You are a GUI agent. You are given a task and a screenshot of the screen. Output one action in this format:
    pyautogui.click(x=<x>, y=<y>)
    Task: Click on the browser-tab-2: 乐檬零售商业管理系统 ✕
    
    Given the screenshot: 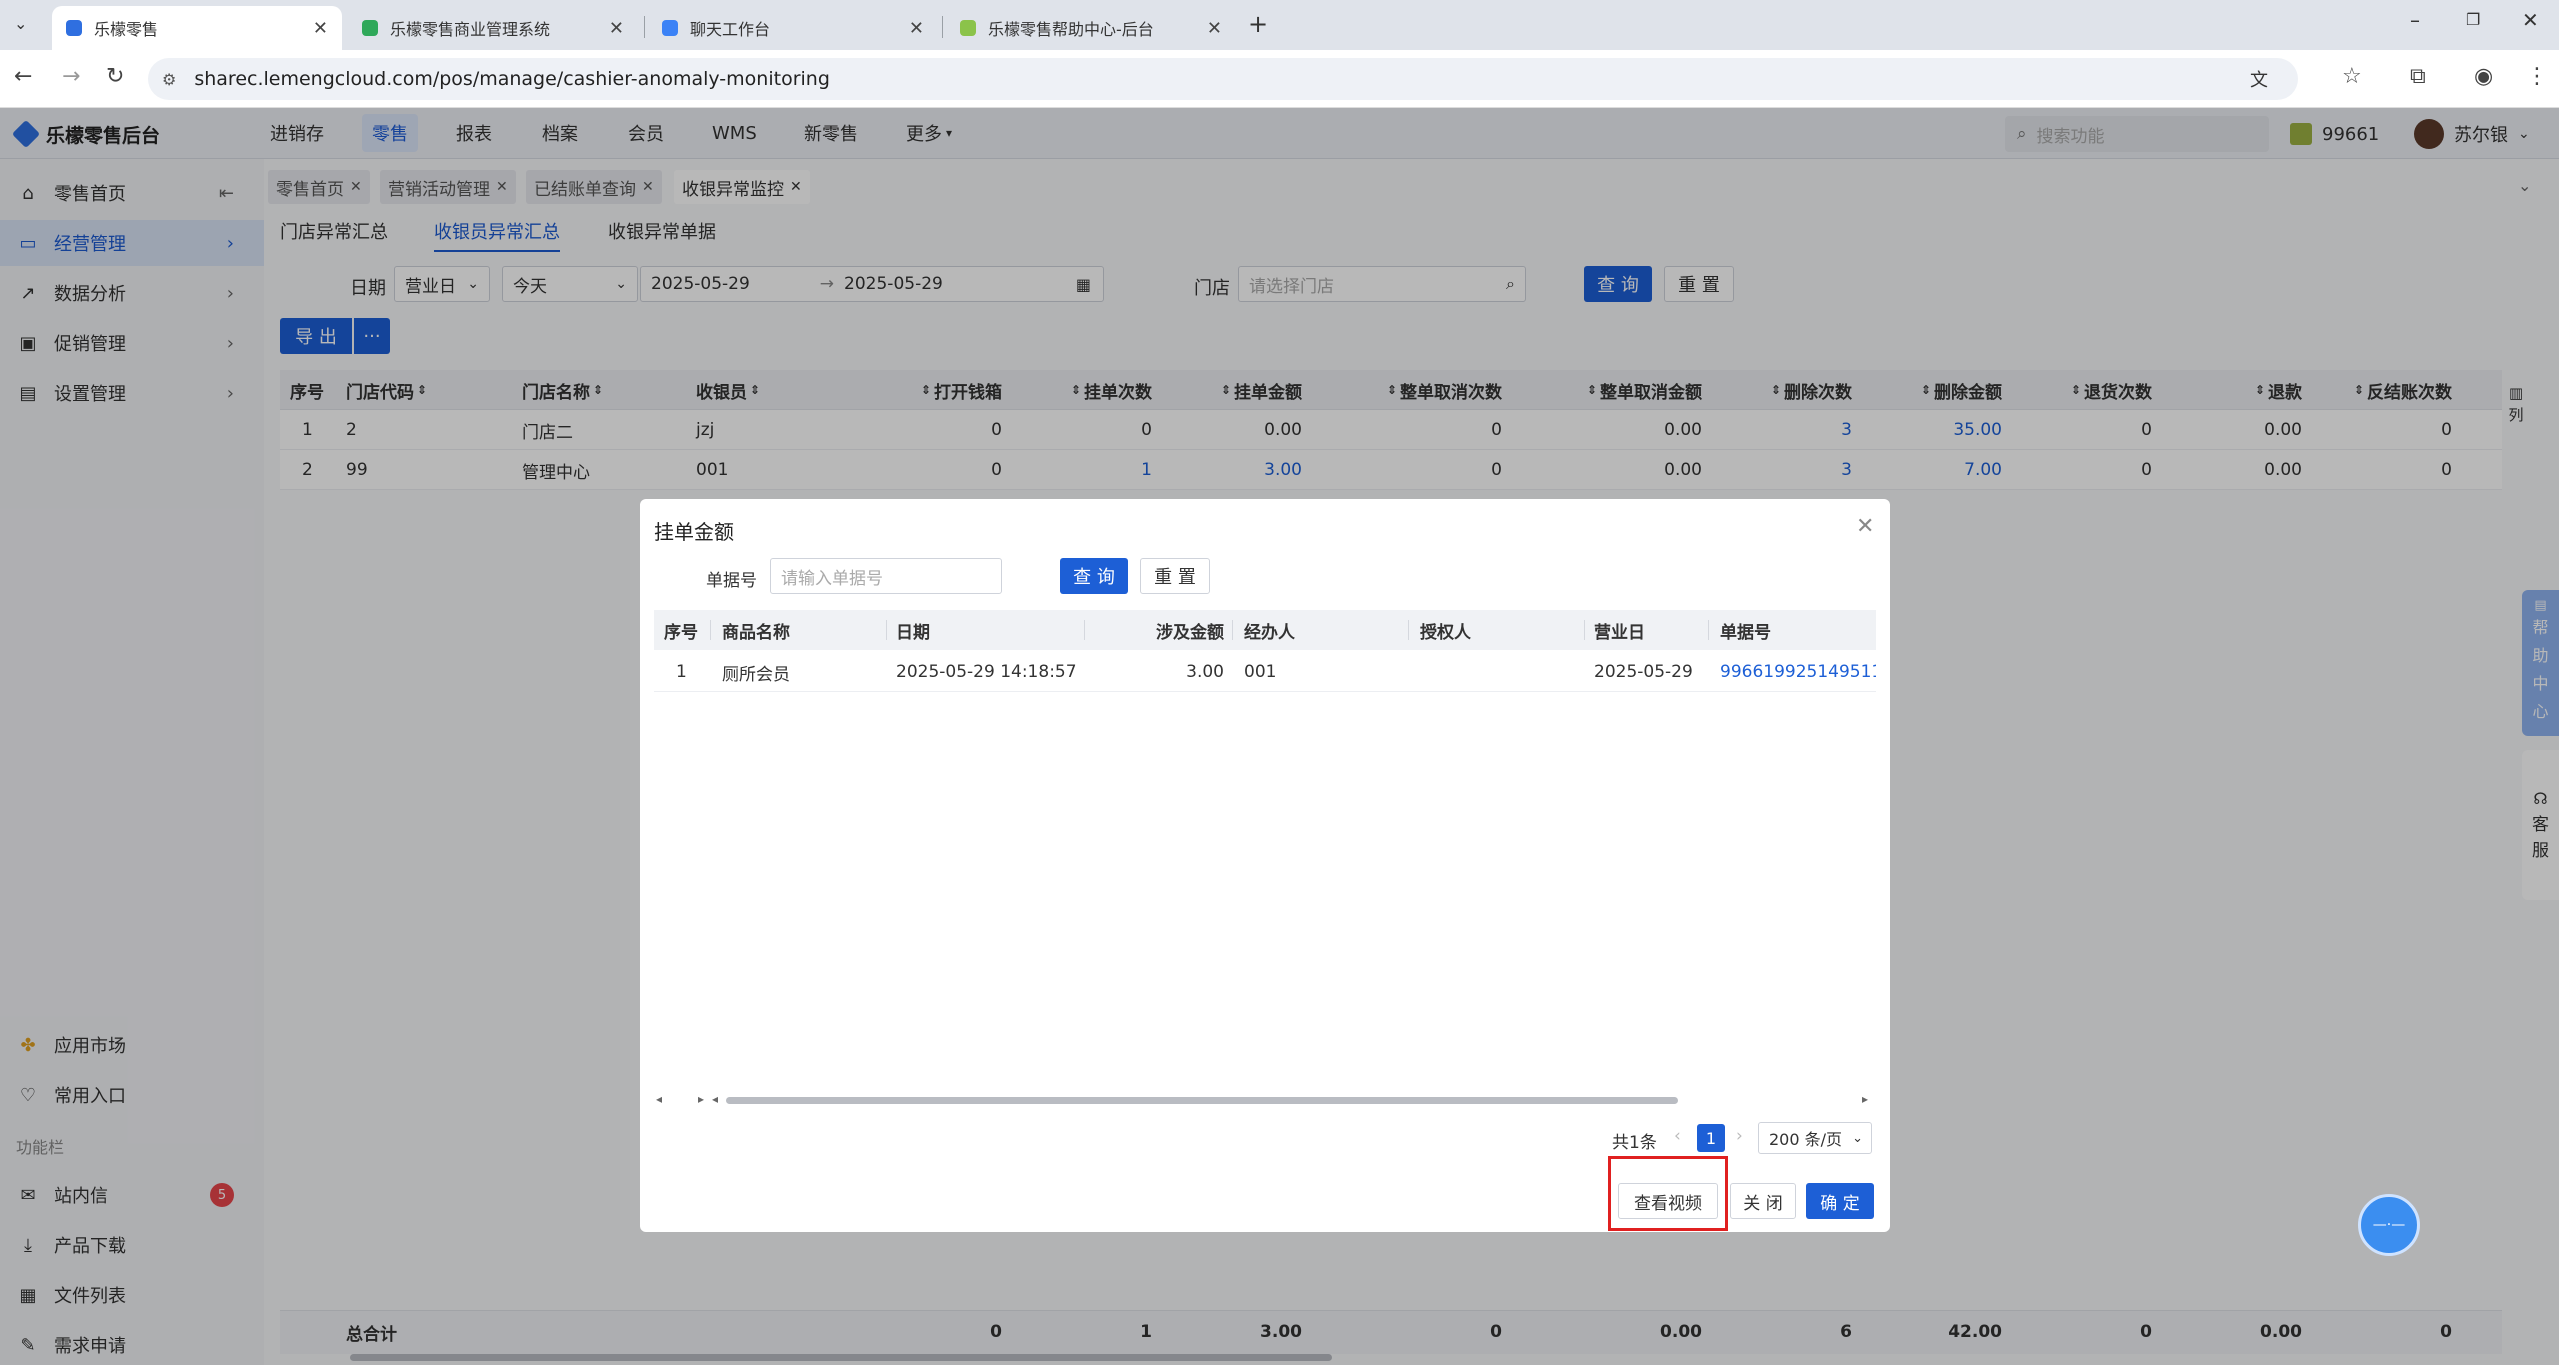 What is the action you would take?
    pyautogui.click(x=493, y=28)
    